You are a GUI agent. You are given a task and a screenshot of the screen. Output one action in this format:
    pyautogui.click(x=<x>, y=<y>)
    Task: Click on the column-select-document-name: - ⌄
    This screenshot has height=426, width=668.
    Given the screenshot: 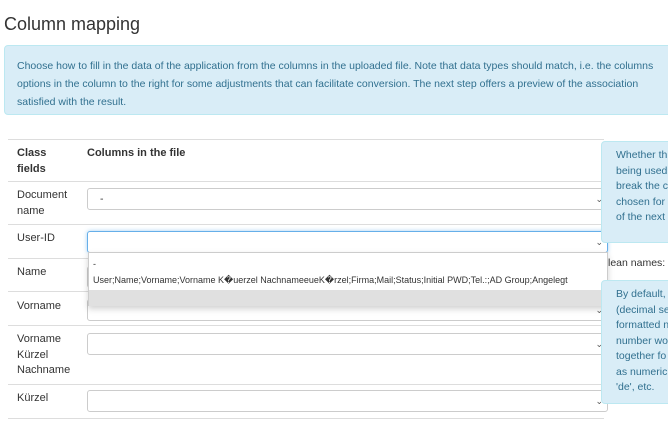 What is the action you would take?
    pyautogui.click(x=347, y=199)
    